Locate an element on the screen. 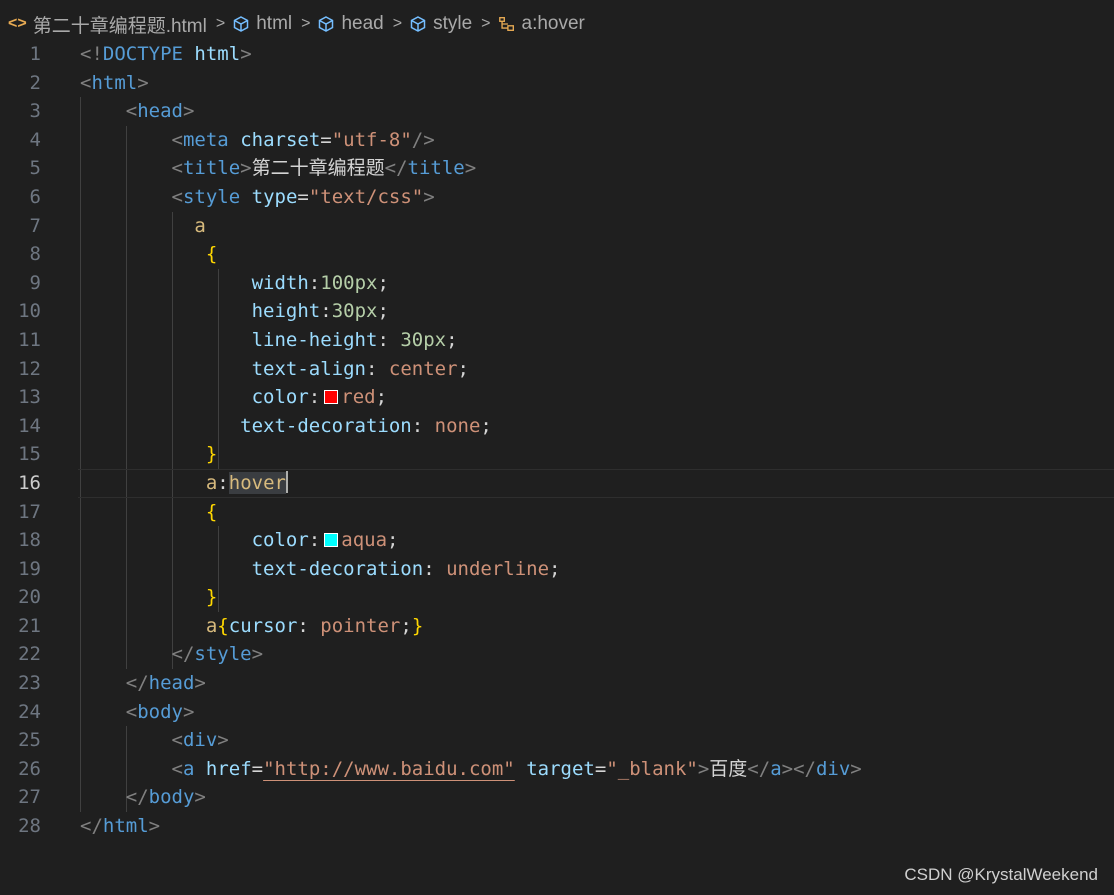 Image resolution: width=1114 pixels, height=895 pixels. code-line: 25 <div> is located at coordinates (557, 740).